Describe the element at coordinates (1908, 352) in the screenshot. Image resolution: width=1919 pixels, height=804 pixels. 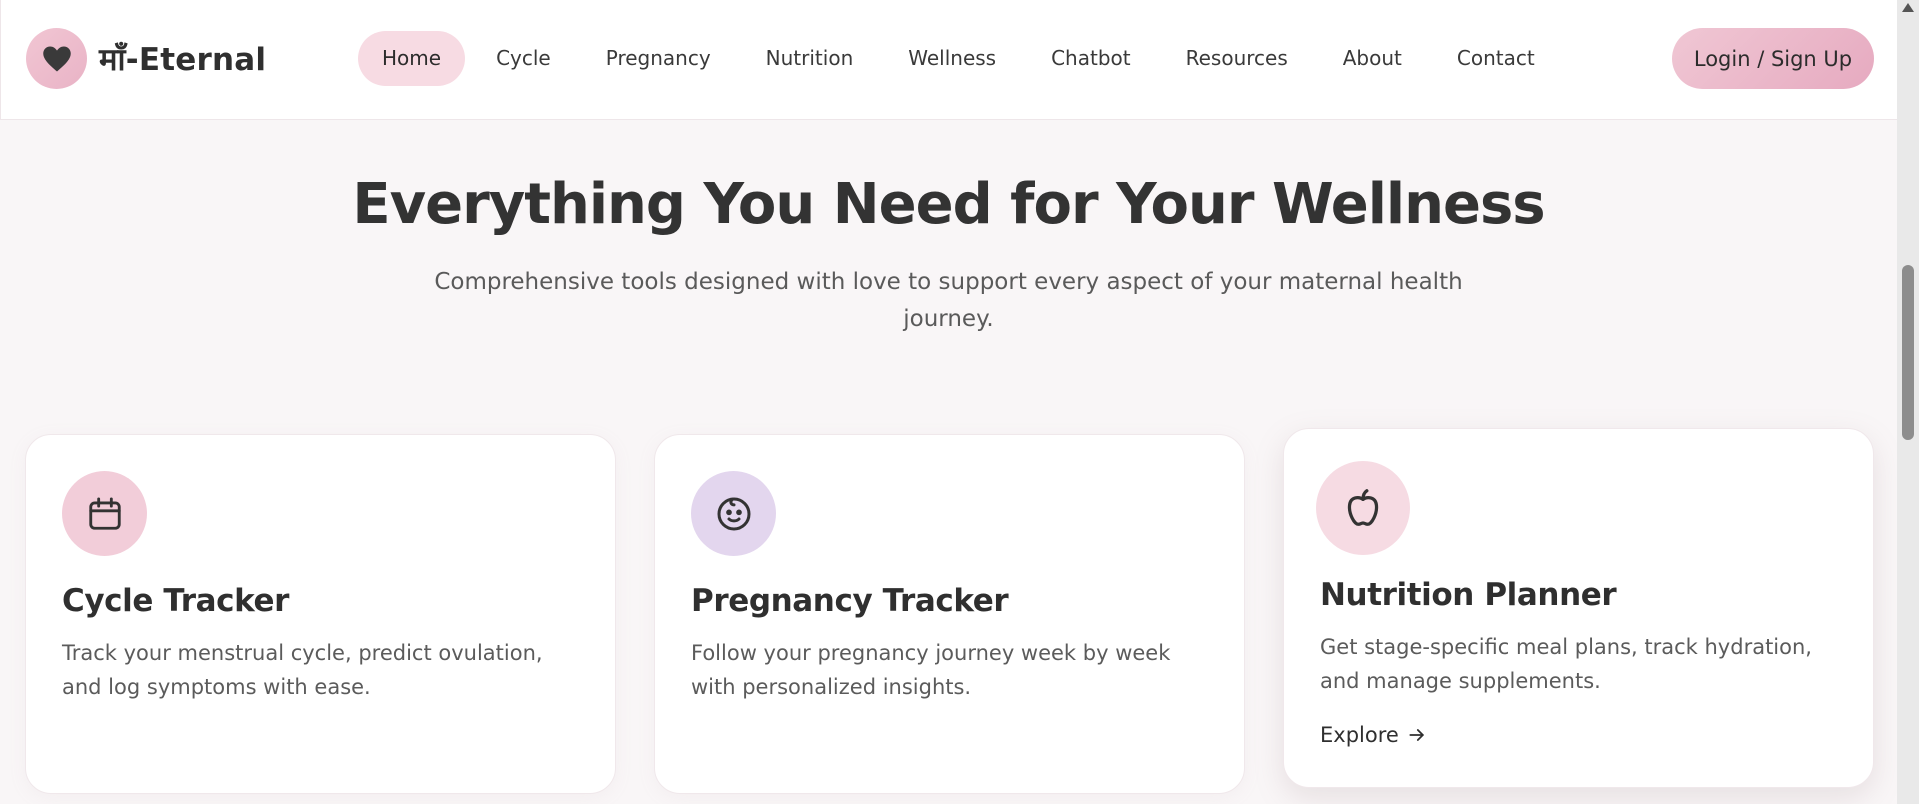
I see `scrollbar-thumb` at that location.